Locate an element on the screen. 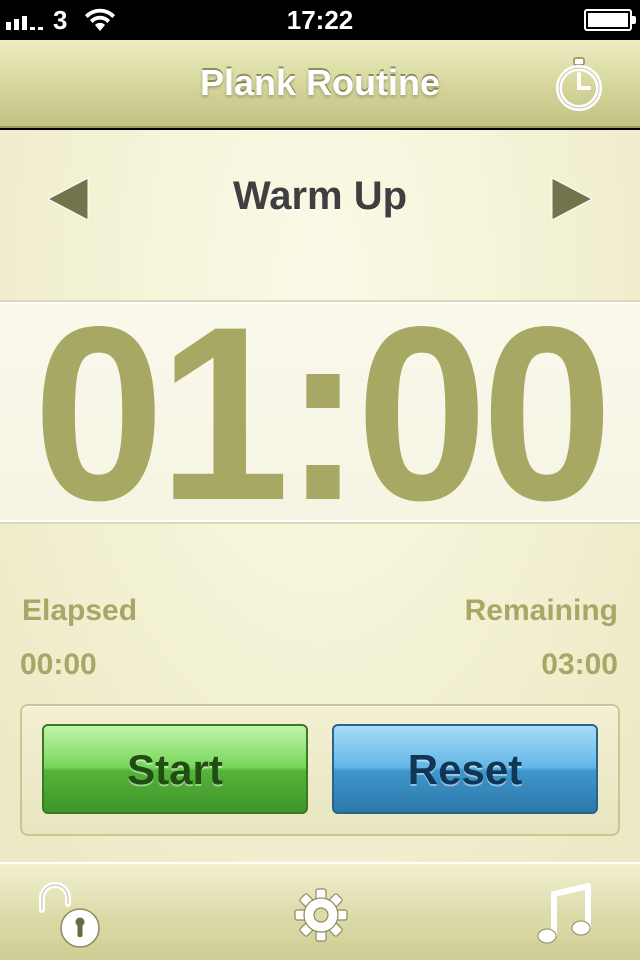 The width and height of the screenshot is (640, 960). battery-icon is located at coordinates (610, 20).